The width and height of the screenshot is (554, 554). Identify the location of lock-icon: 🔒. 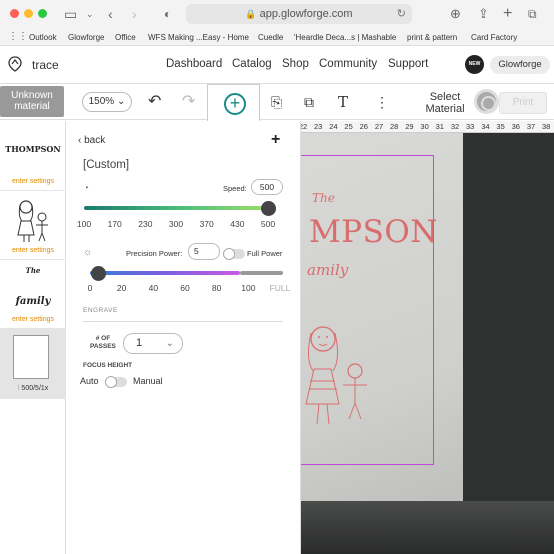
(251, 14).